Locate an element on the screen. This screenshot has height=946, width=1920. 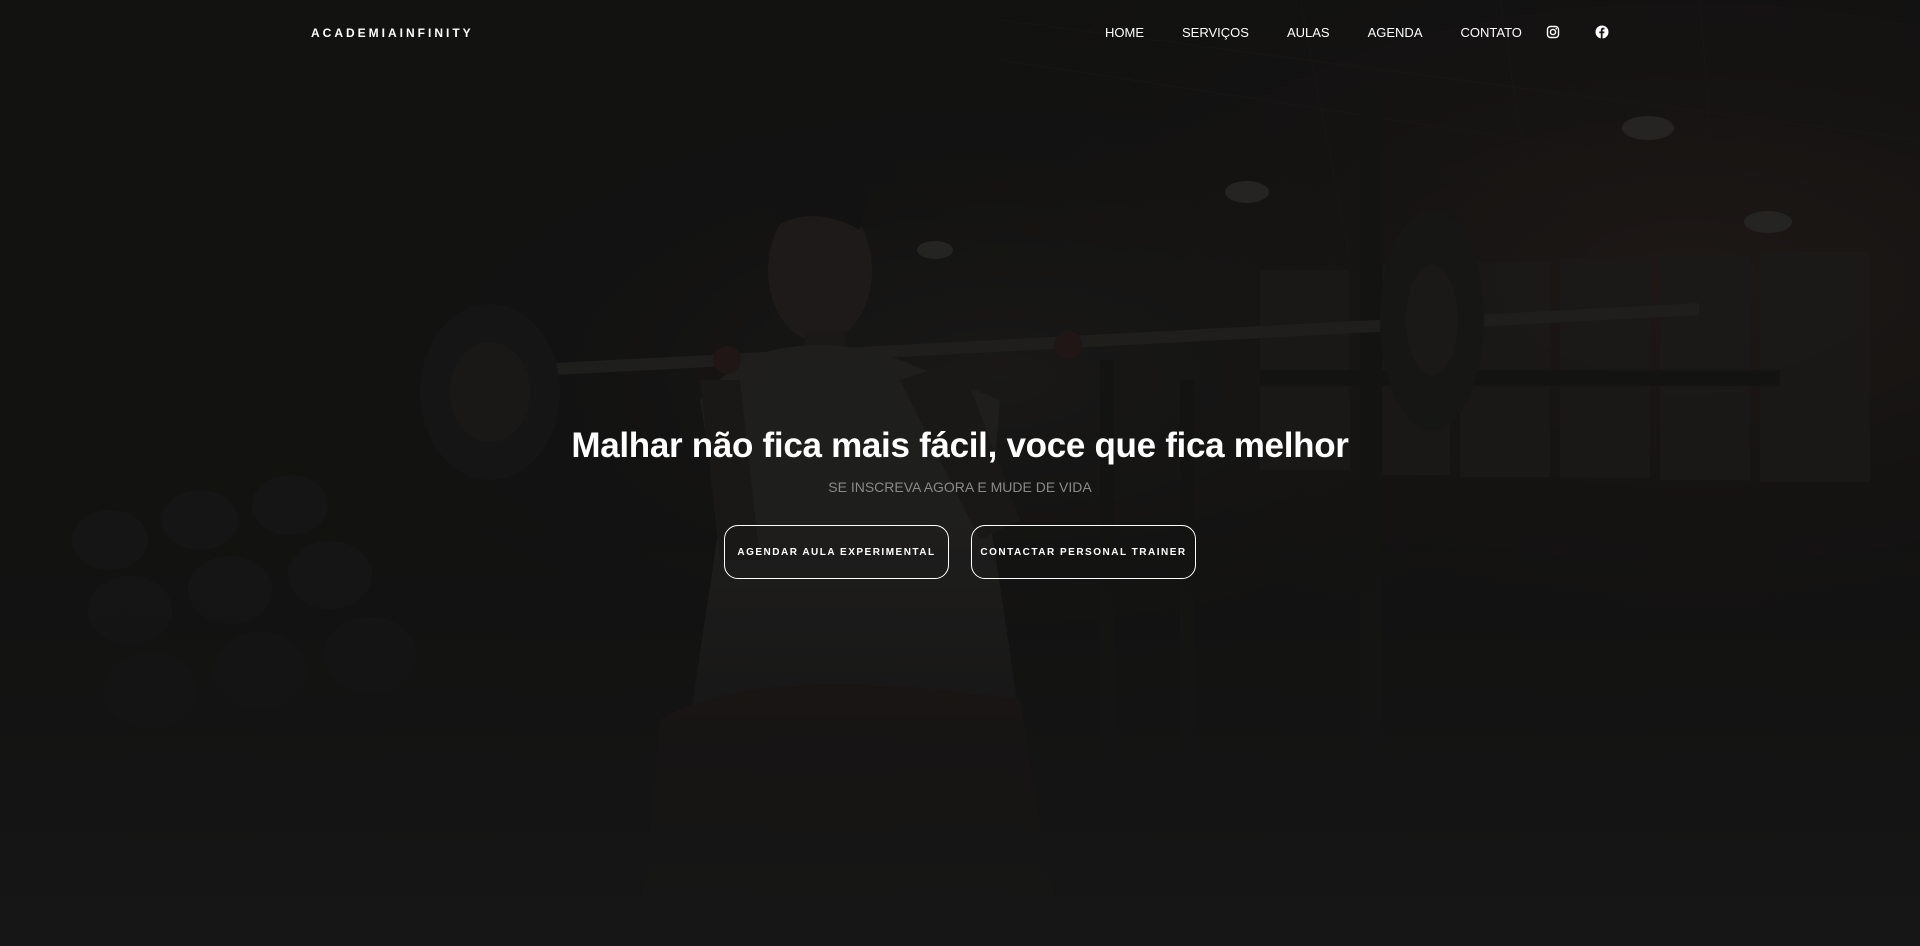
contact-personal-trainer-button: CONTACTAR PERSONAL TRAINER is located at coordinates (1083, 552).